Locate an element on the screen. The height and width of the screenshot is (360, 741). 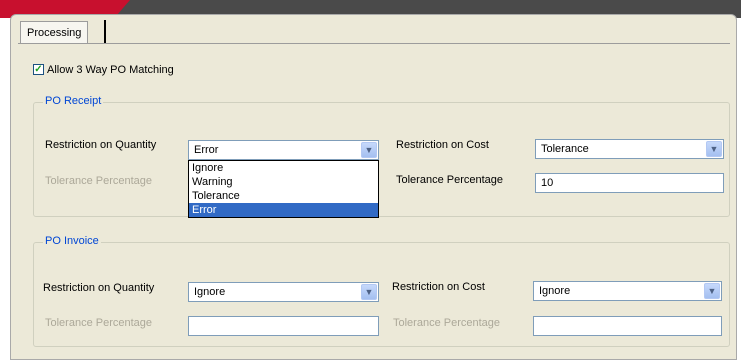
dropdown-option-error: Error is located at coordinates (283, 210).